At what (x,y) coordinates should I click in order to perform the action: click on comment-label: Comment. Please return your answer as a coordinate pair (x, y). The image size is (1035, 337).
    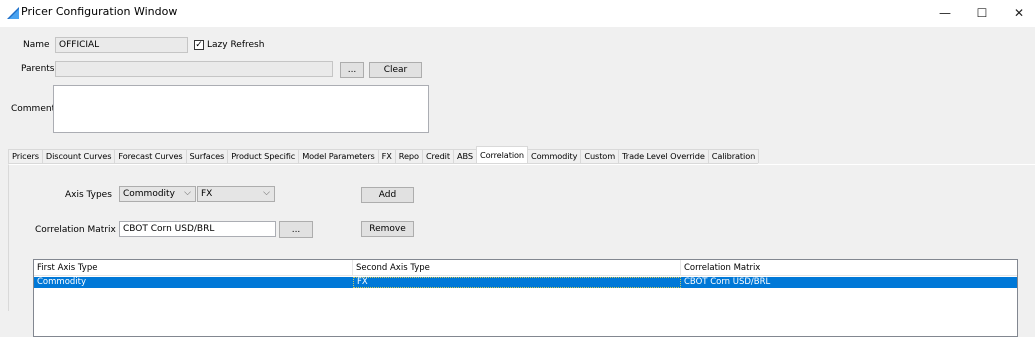
    Looking at the image, I should click on (33, 109).